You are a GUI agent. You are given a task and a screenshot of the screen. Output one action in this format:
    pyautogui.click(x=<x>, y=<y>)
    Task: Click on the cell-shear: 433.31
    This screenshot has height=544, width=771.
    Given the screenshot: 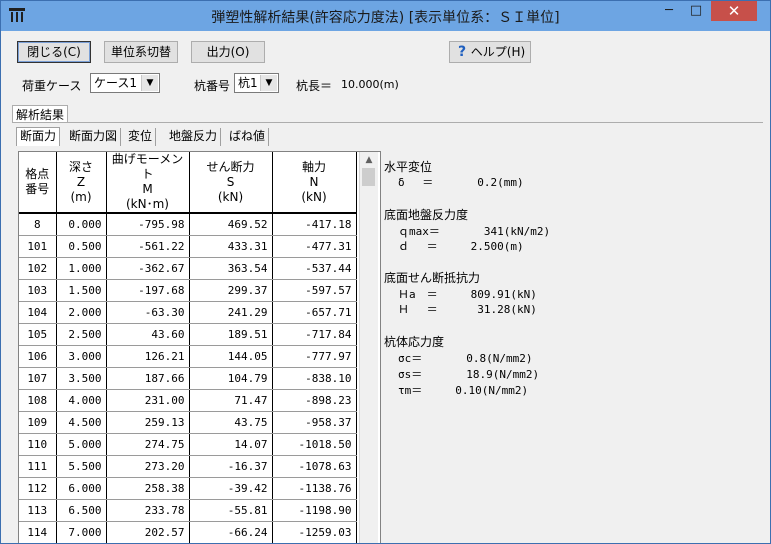 What is the action you would take?
    pyautogui.click(x=231, y=246)
    